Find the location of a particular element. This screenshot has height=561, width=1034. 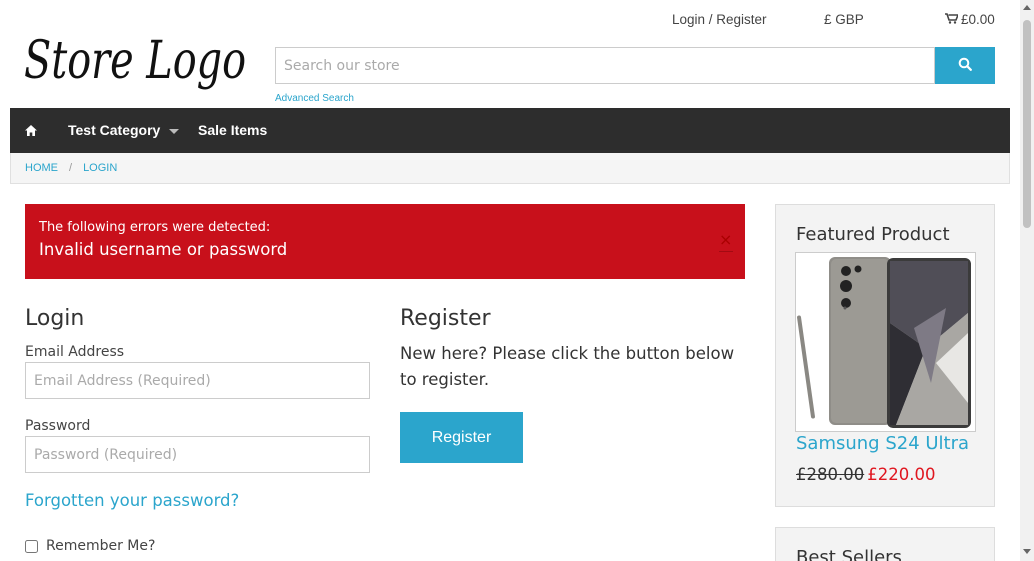

scroll-up-icon is located at coordinates (1027, 7).